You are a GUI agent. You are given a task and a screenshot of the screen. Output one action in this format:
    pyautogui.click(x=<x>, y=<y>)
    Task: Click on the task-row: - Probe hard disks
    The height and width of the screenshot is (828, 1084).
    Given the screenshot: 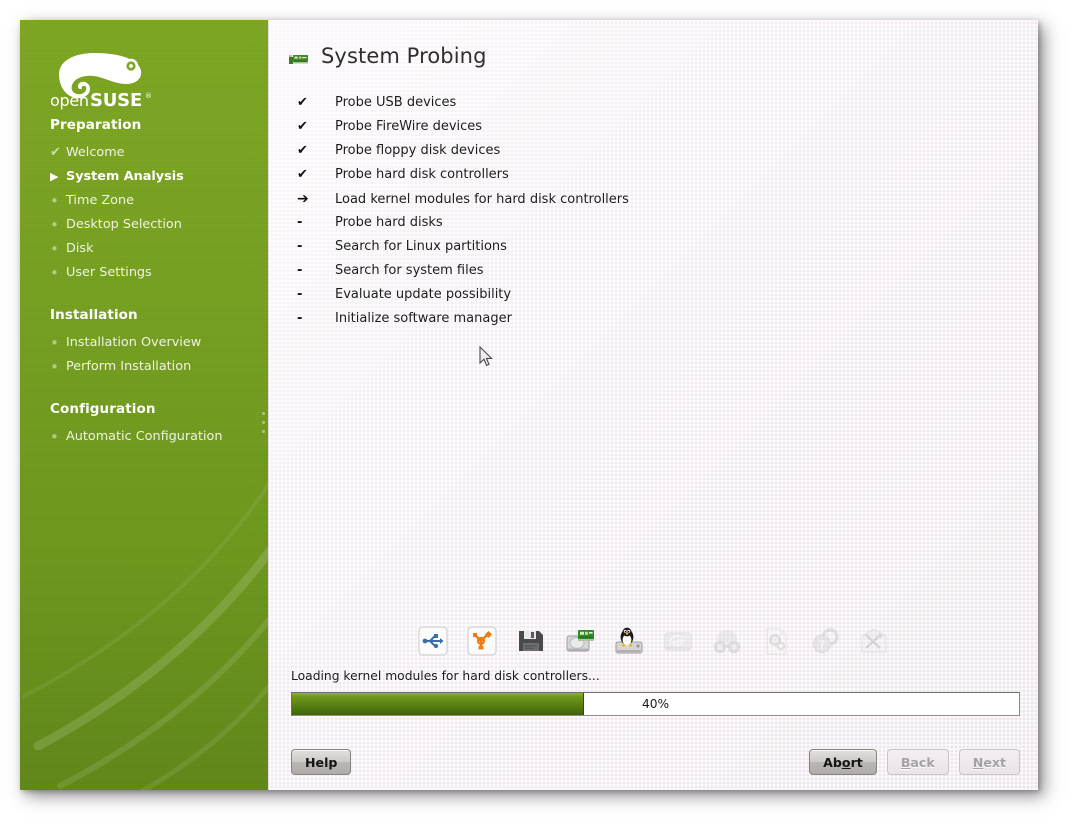 What is the action you would take?
    pyautogui.click(x=665, y=227)
    